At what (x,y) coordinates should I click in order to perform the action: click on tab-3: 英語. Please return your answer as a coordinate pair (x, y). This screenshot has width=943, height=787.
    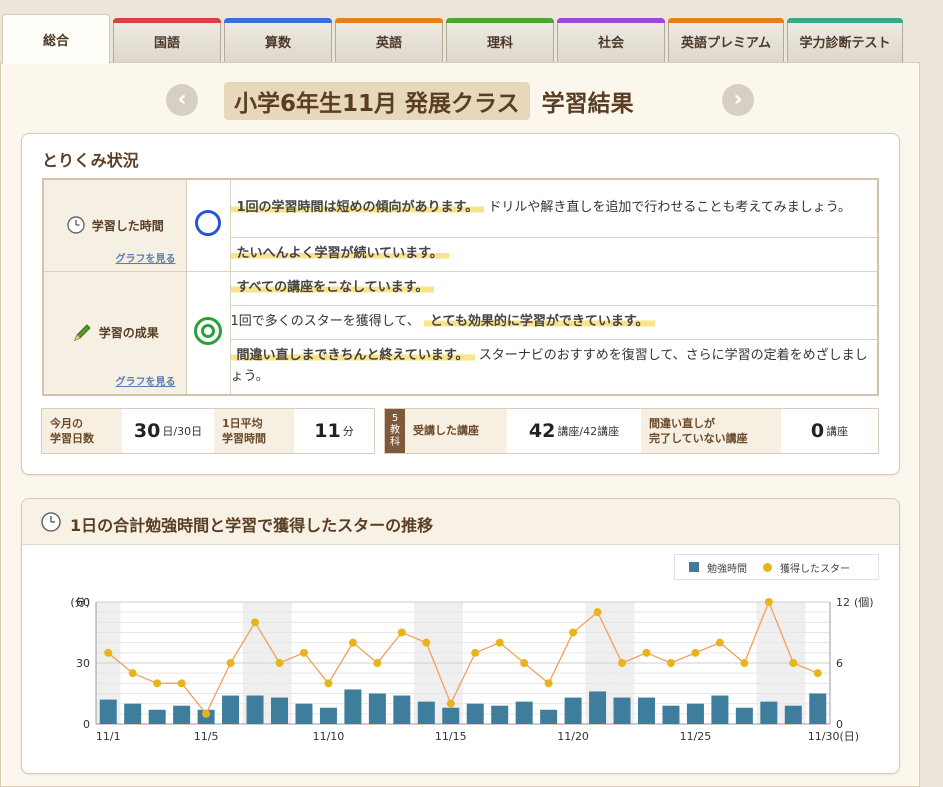
    Looking at the image, I should click on (389, 41).